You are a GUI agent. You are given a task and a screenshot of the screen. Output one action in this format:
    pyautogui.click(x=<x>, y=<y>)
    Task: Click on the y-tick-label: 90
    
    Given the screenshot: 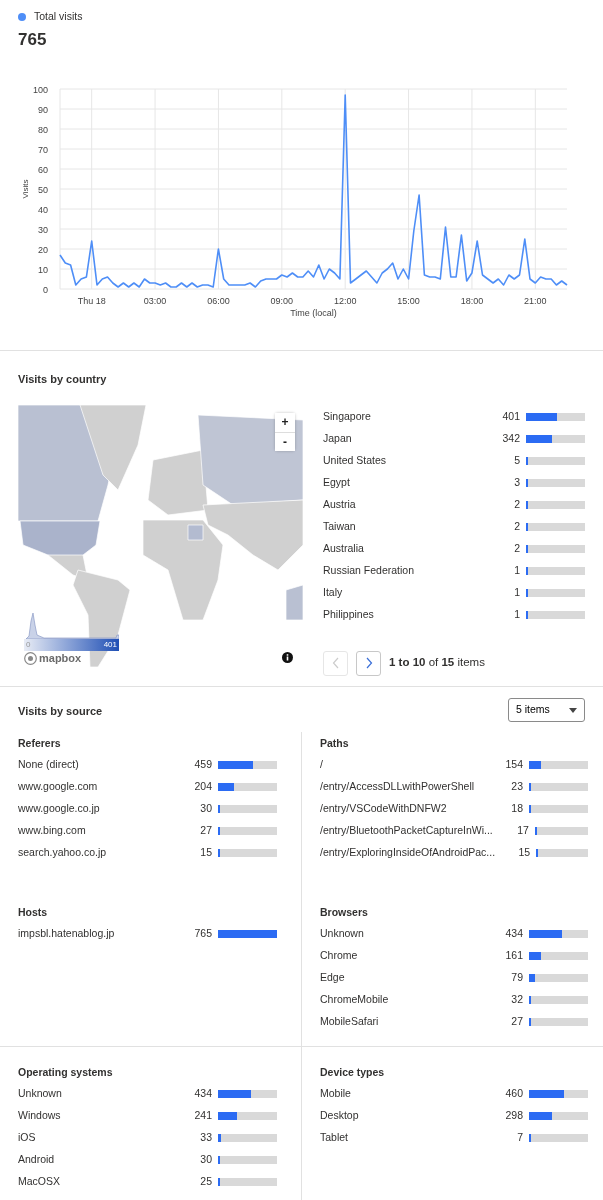 What is the action you would take?
    pyautogui.click(x=43, y=109)
    